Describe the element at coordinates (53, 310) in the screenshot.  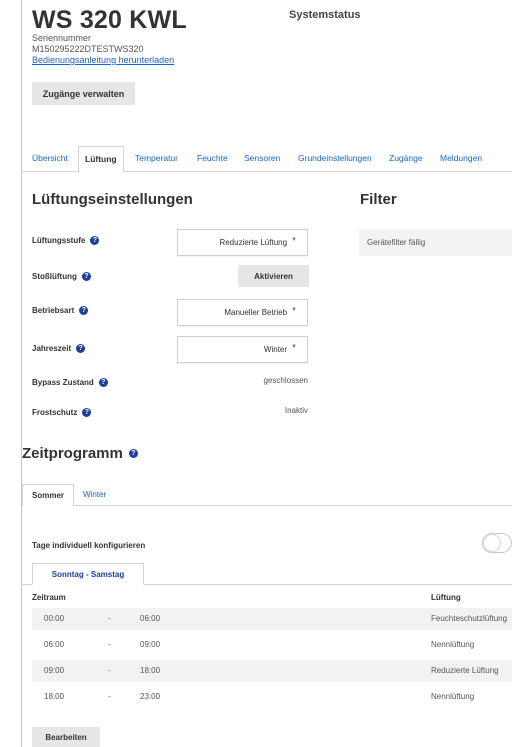
I see `betriebsart-label-text: Betriebsart` at that location.